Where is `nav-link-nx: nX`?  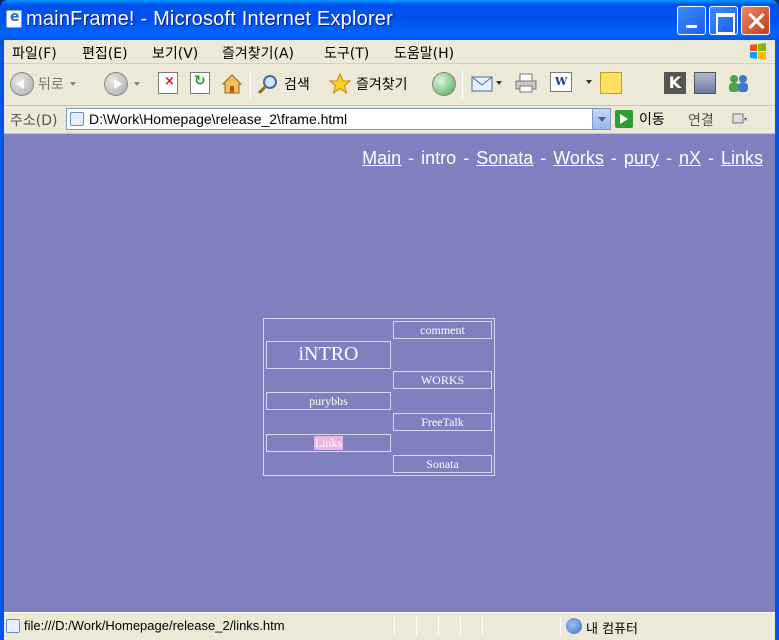 nav-link-nx: nX is located at coordinates (690, 158).